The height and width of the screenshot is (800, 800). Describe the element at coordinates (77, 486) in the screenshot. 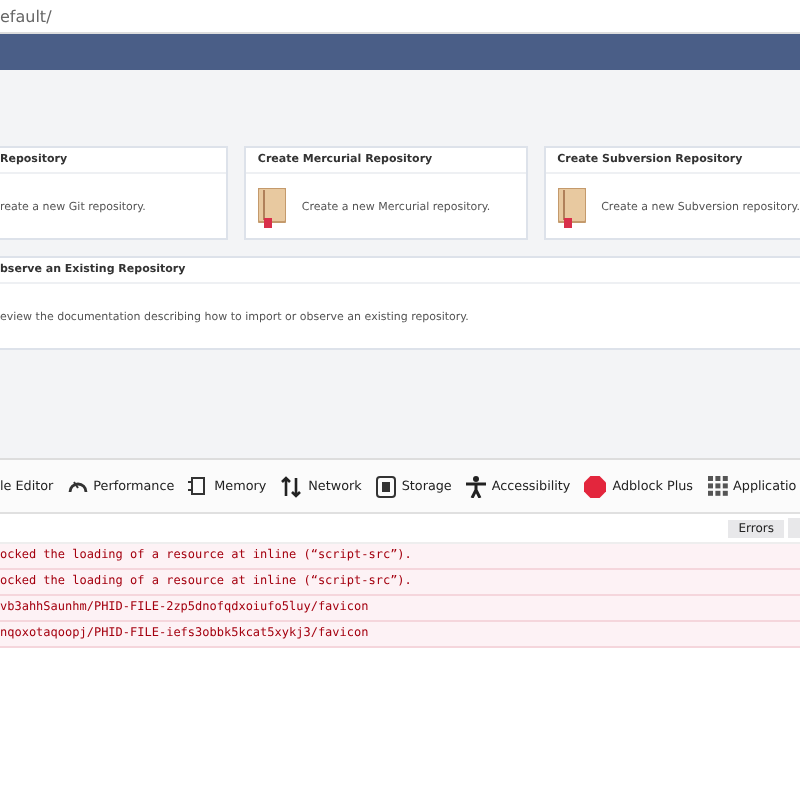

I see `gauge-icon` at that location.